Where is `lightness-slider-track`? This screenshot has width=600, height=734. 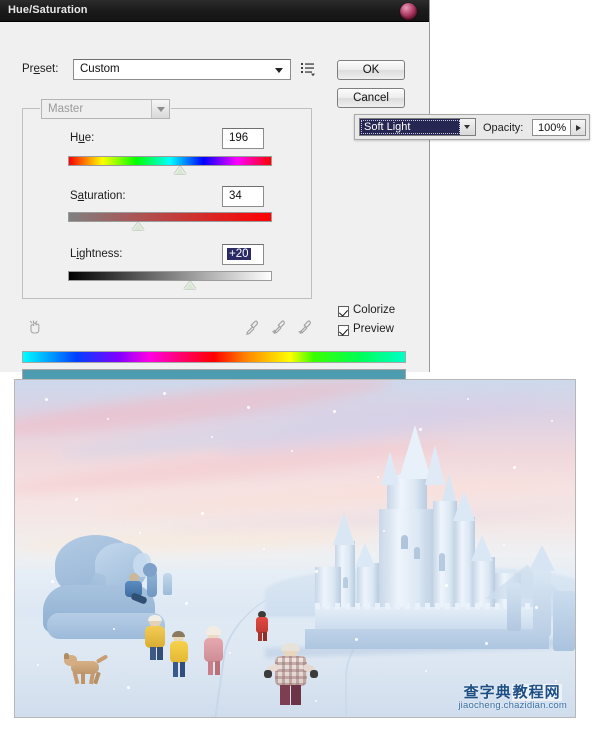
lightness-slider-track is located at coordinates (170, 276).